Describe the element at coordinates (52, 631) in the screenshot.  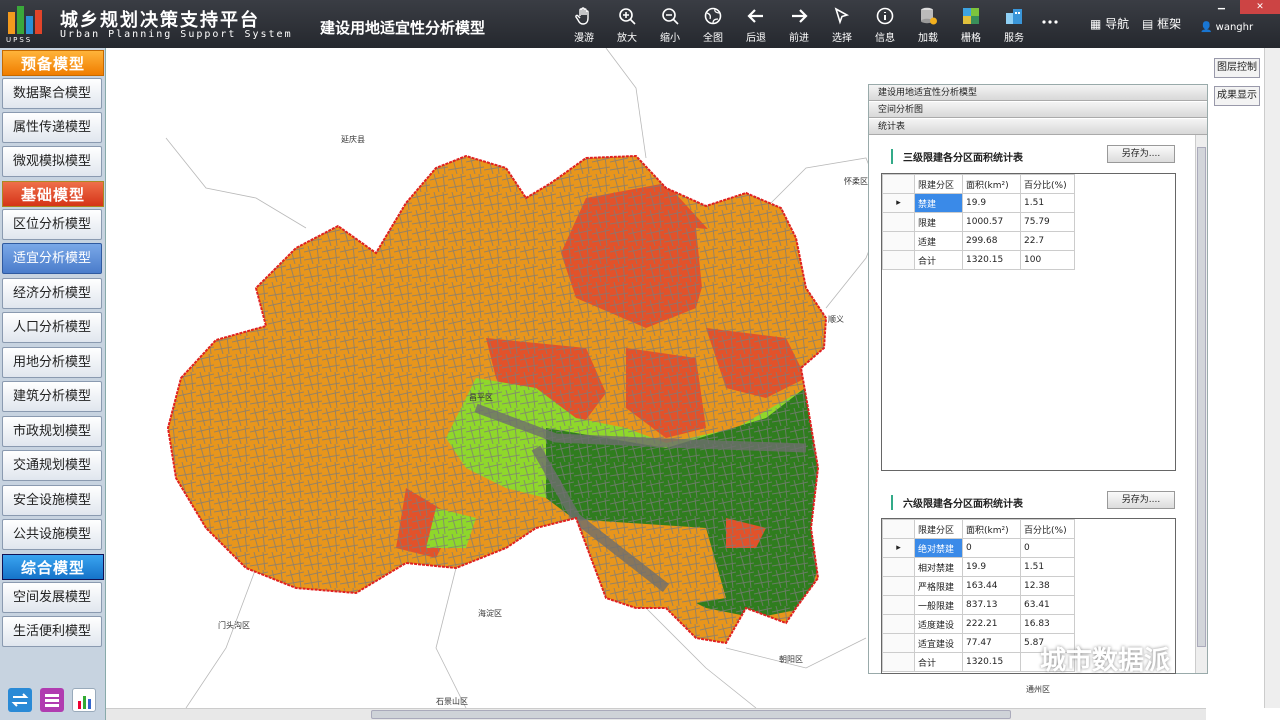
I see `sidebar-item-living-convenience: 生活便利模型` at that location.